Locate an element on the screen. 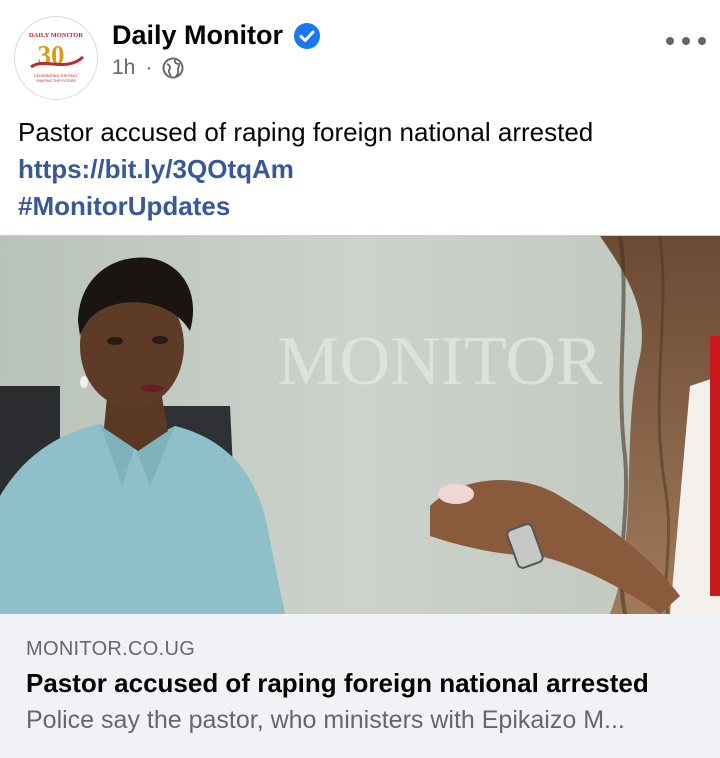 This screenshot has height=758, width=720. post-timestamp: 1h is located at coordinates (123, 68).